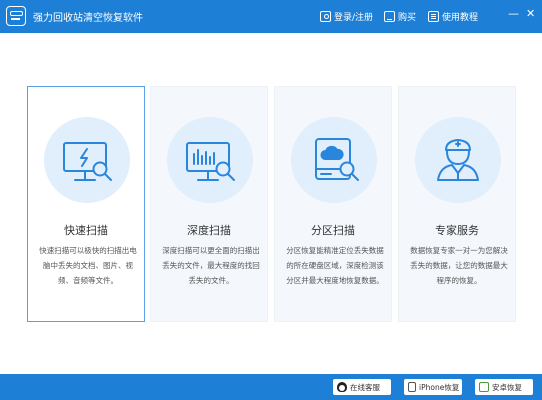  What do you see at coordinates (86, 230) in the screenshot?
I see `card-title: 快速扫描` at bounding box center [86, 230].